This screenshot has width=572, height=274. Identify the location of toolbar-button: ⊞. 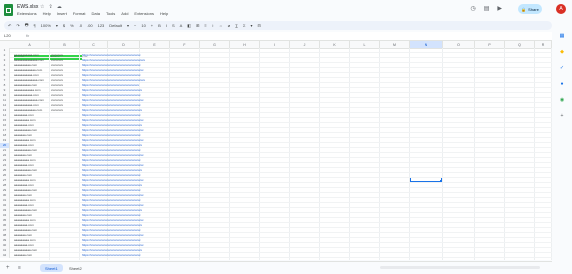
(197, 25).